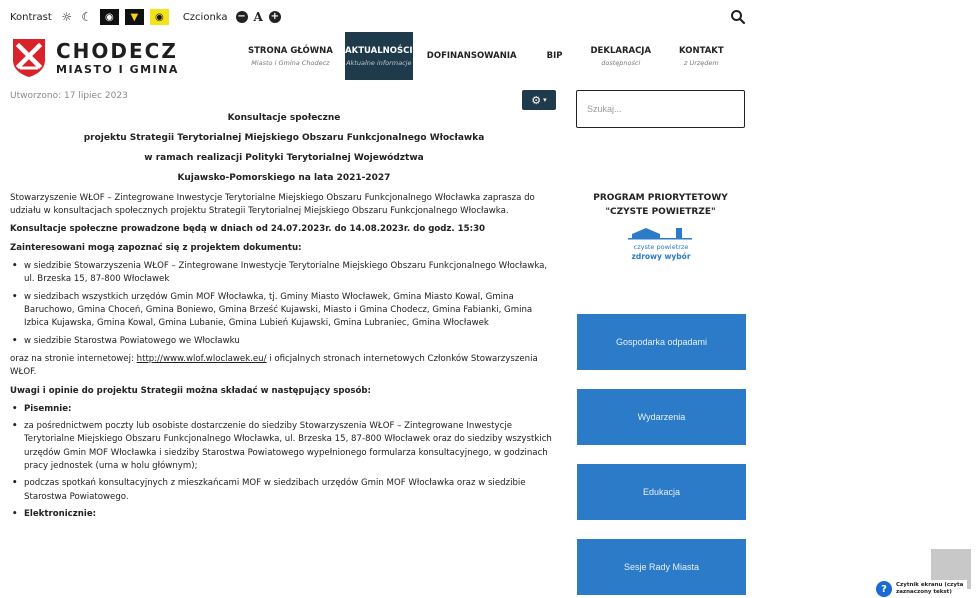  I want to click on written-method-label: Pisemnie:, so click(48, 408).